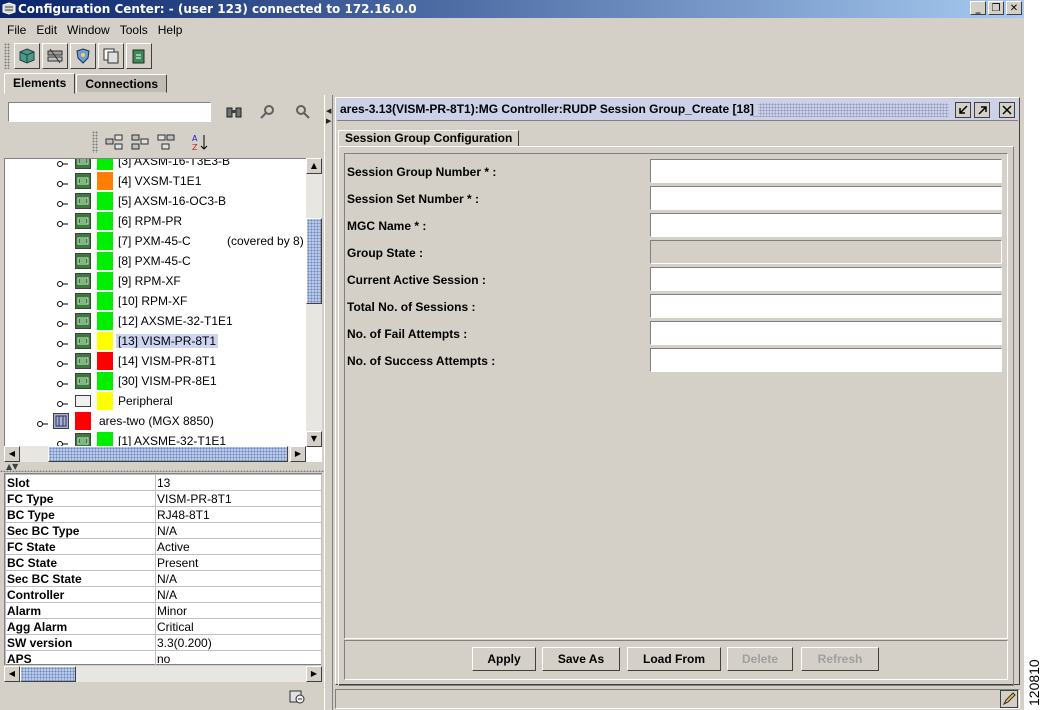 This screenshot has height=710, width=1044. I want to click on maximize-button: ❐, so click(996, 8).